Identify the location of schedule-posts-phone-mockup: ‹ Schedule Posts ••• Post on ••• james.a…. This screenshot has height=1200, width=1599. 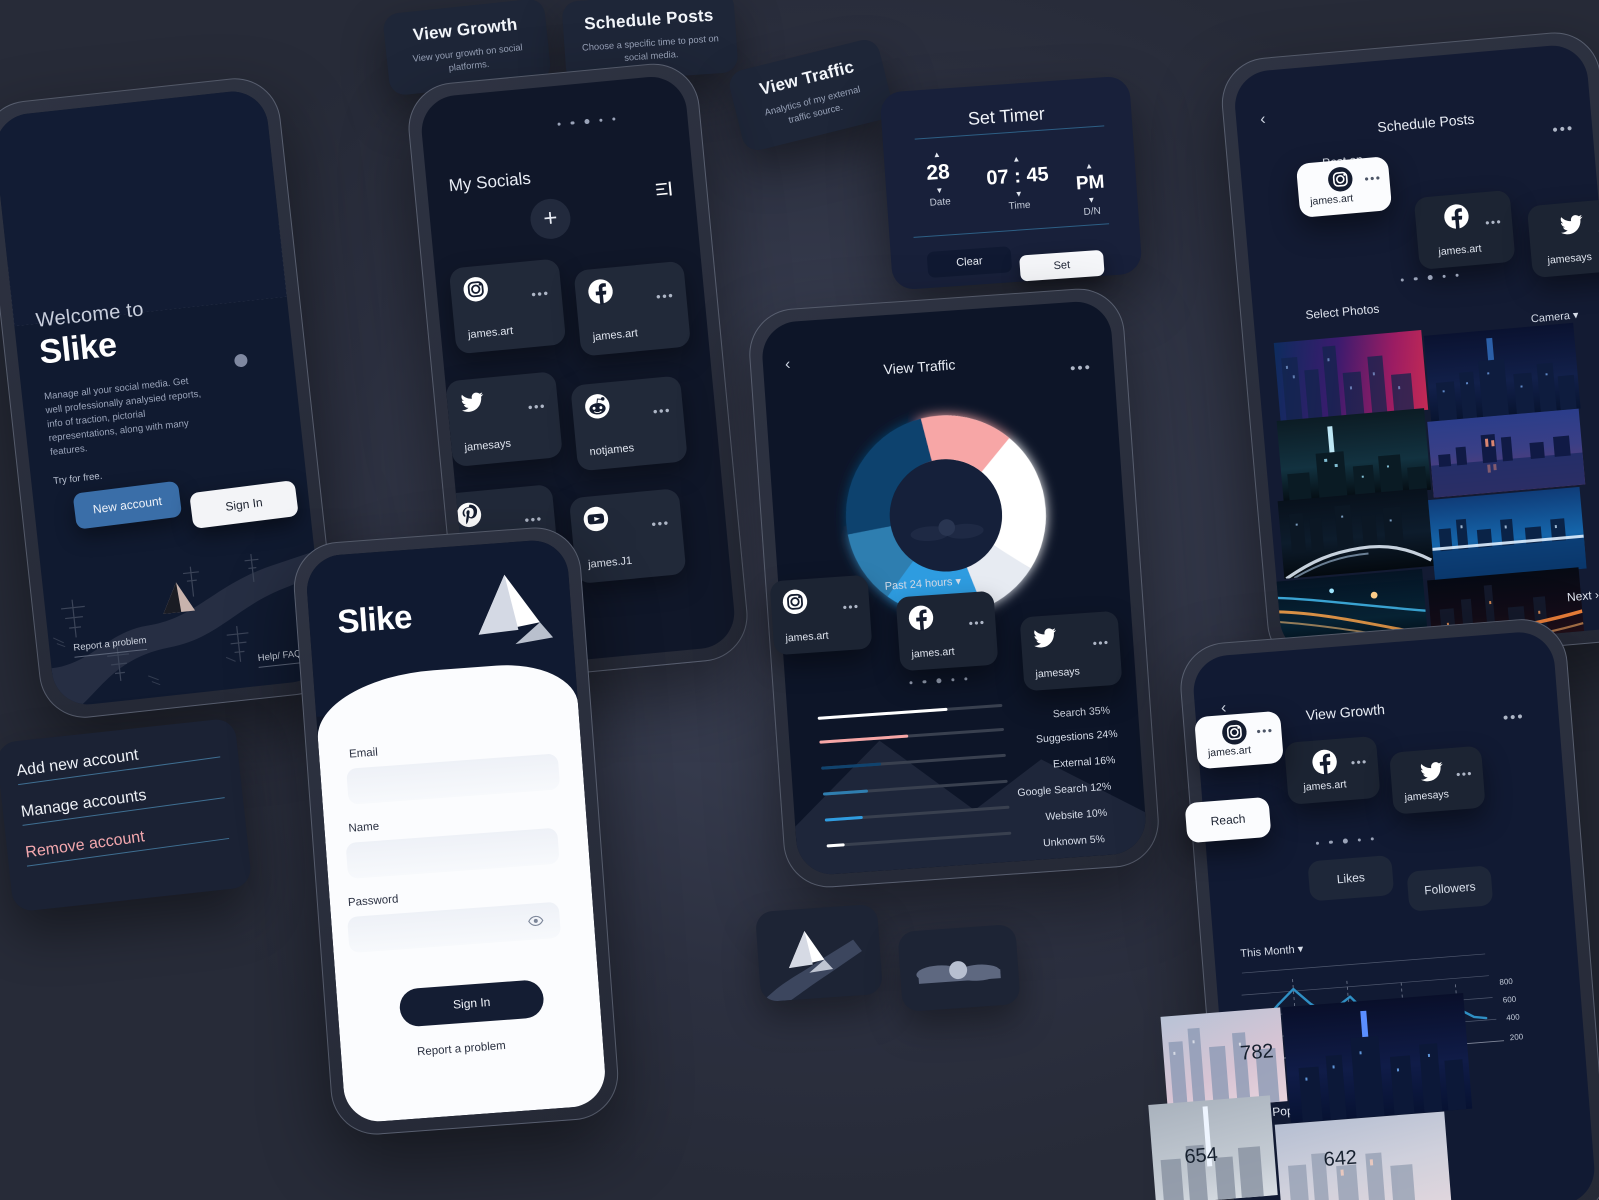
(1408, 350).